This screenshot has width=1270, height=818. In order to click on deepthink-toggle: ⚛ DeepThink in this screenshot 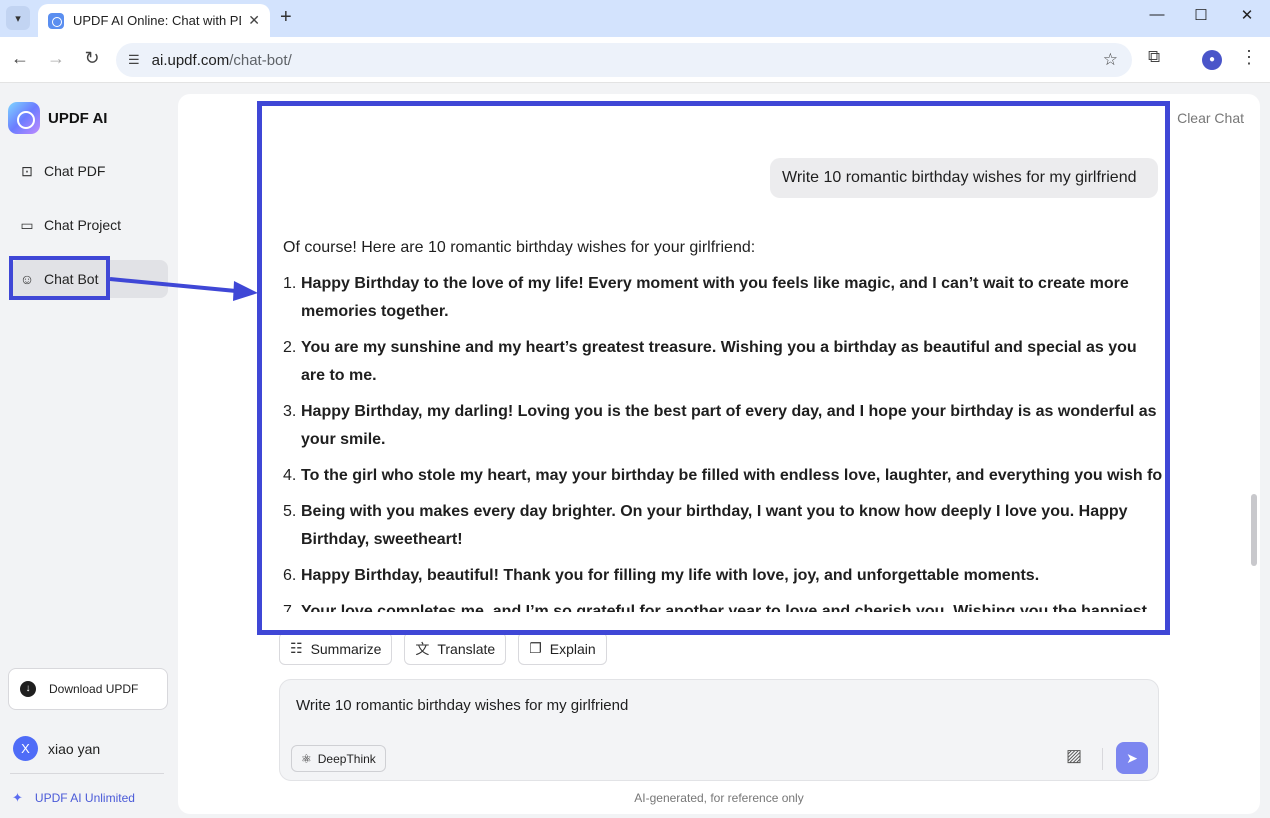, I will do `click(338, 758)`.